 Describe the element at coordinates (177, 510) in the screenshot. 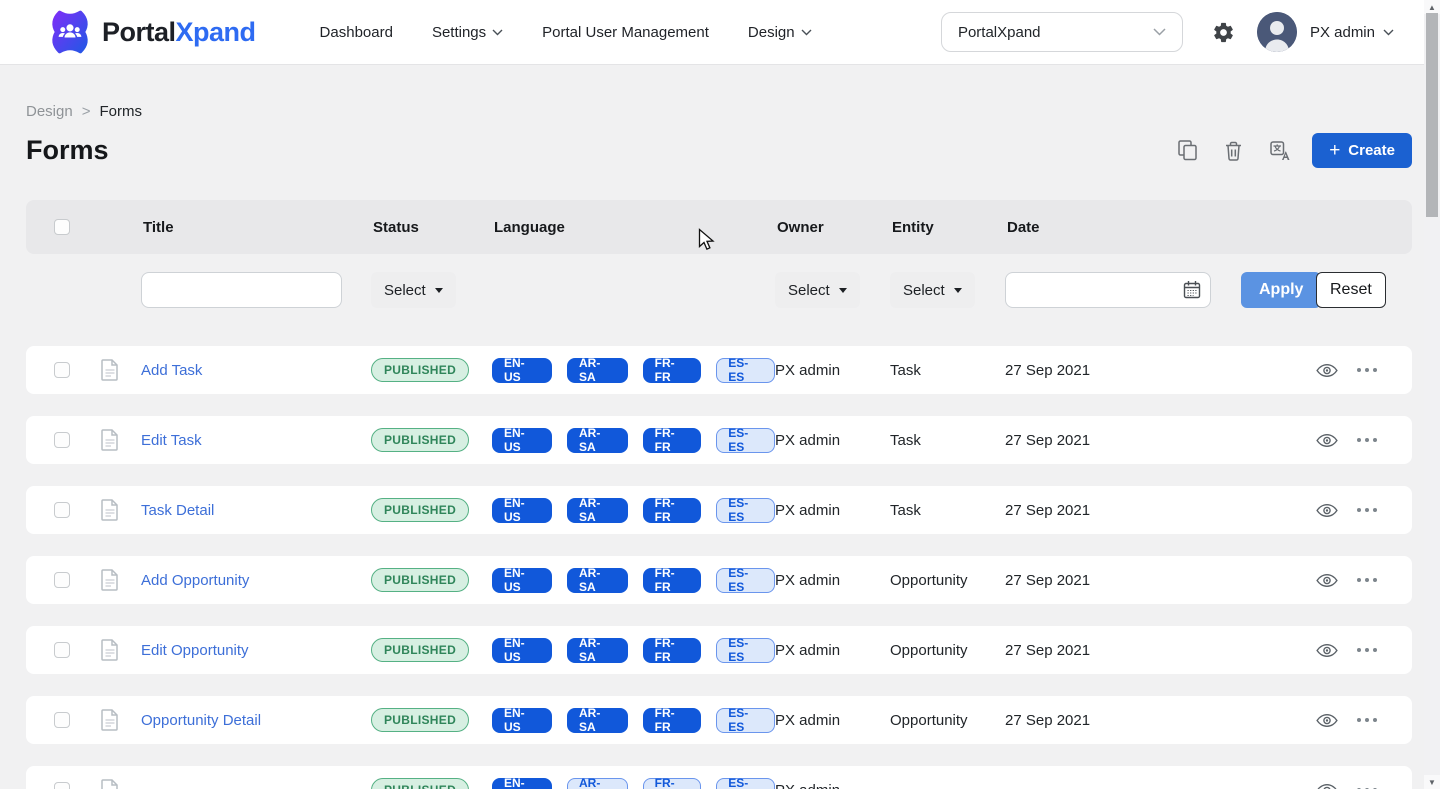

I see `form-title-link: Task Detail` at that location.